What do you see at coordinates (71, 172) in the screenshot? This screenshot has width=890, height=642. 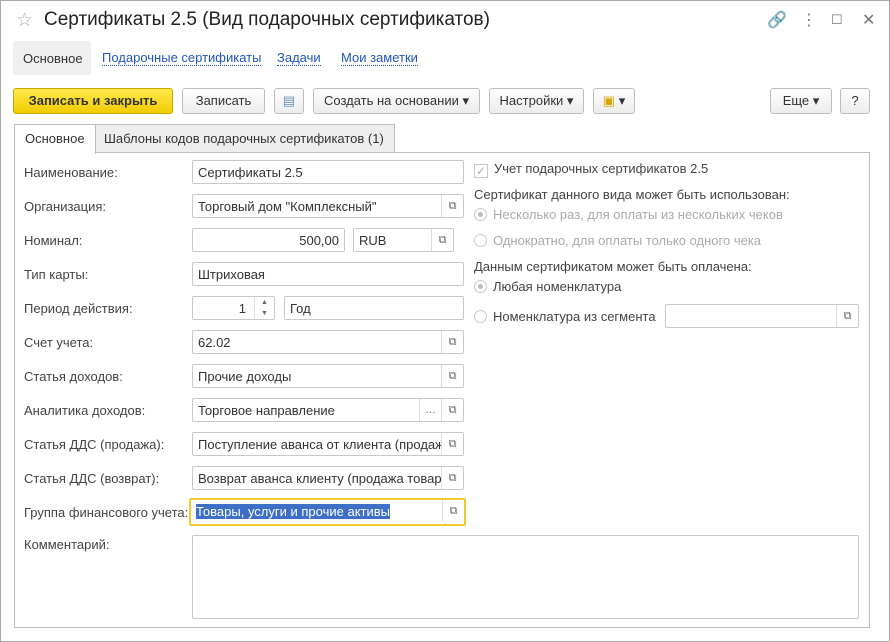 I see `name-label: Наименование:` at bounding box center [71, 172].